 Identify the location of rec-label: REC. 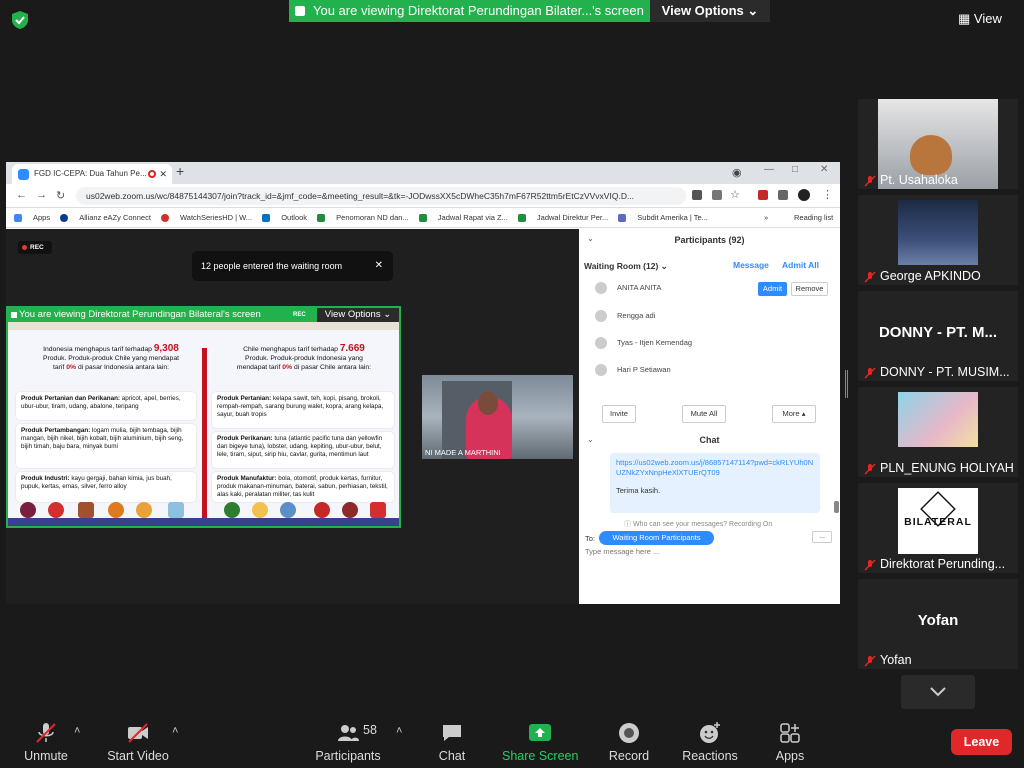
(37, 247).